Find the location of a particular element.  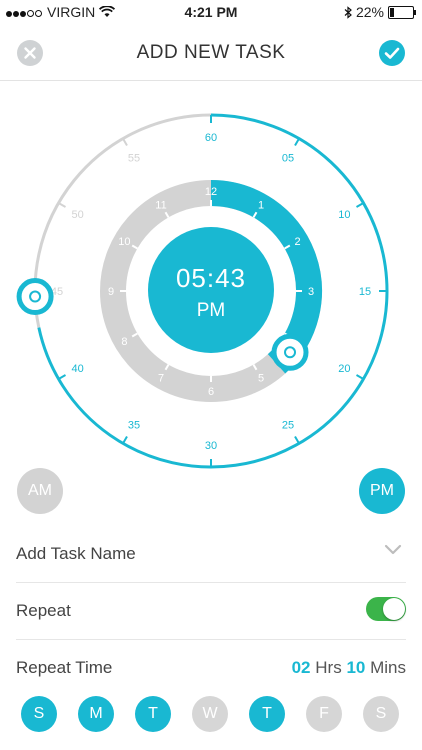

minute-label: 60 is located at coordinates (211, 138).